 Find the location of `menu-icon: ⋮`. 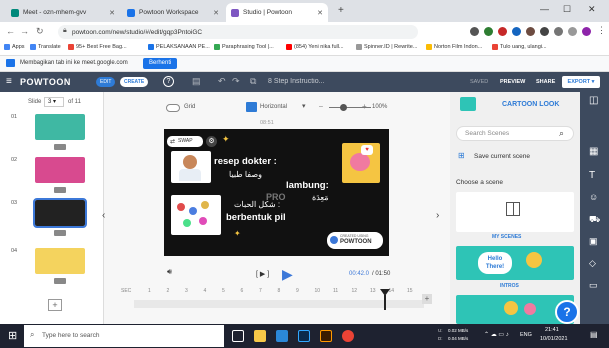

menu-icon: ⋮ is located at coordinates (601, 30).